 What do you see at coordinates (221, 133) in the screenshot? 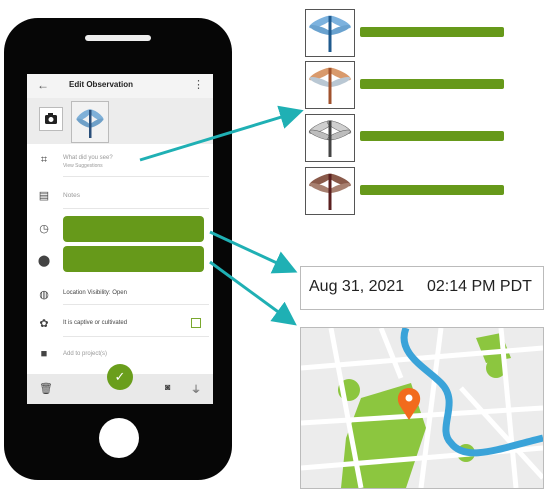
I see `arrow-to-suggestions` at bounding box center [221, 133].